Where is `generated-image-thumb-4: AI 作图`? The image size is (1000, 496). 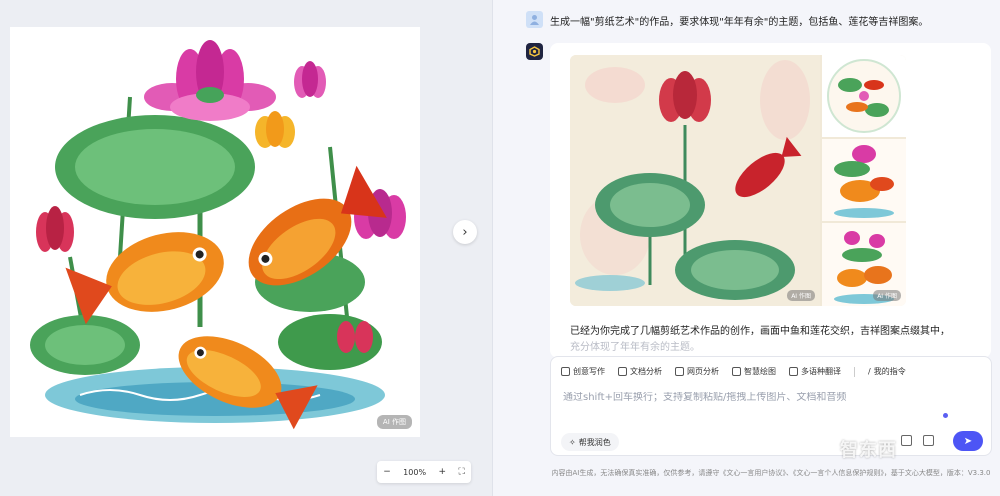 generated-image-thumb-4: AI 作图 is located at coordinates (864, 264).